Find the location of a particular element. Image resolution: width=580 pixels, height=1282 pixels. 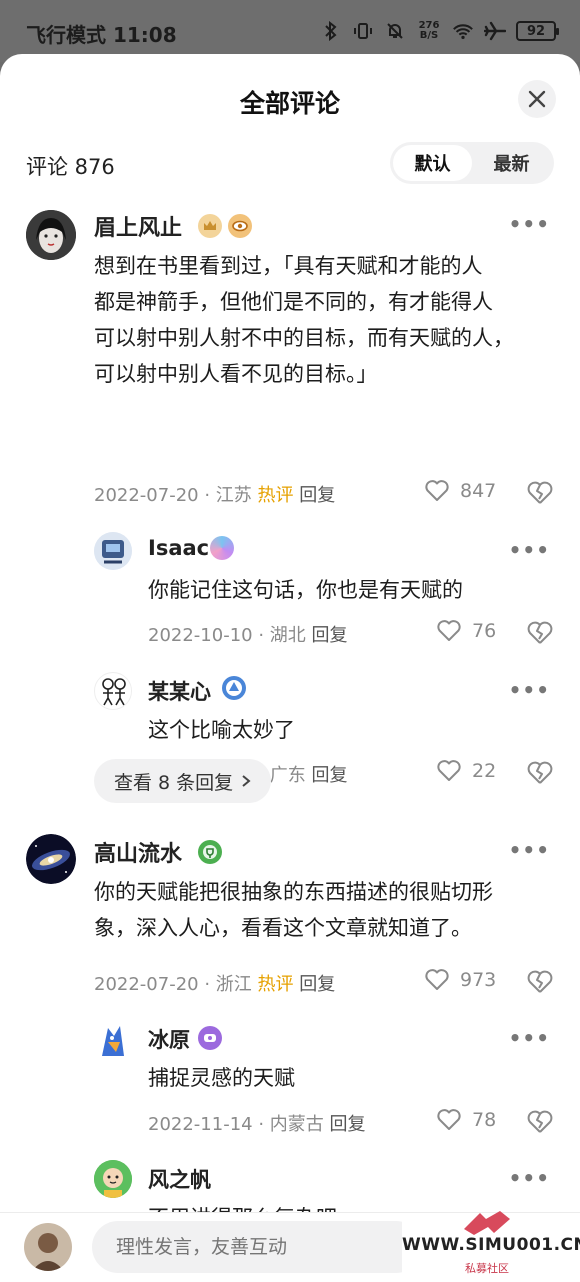

comment-input-bar: WWW.SIMU001.CN 私募社区 is located at coordinates (290, 1246).